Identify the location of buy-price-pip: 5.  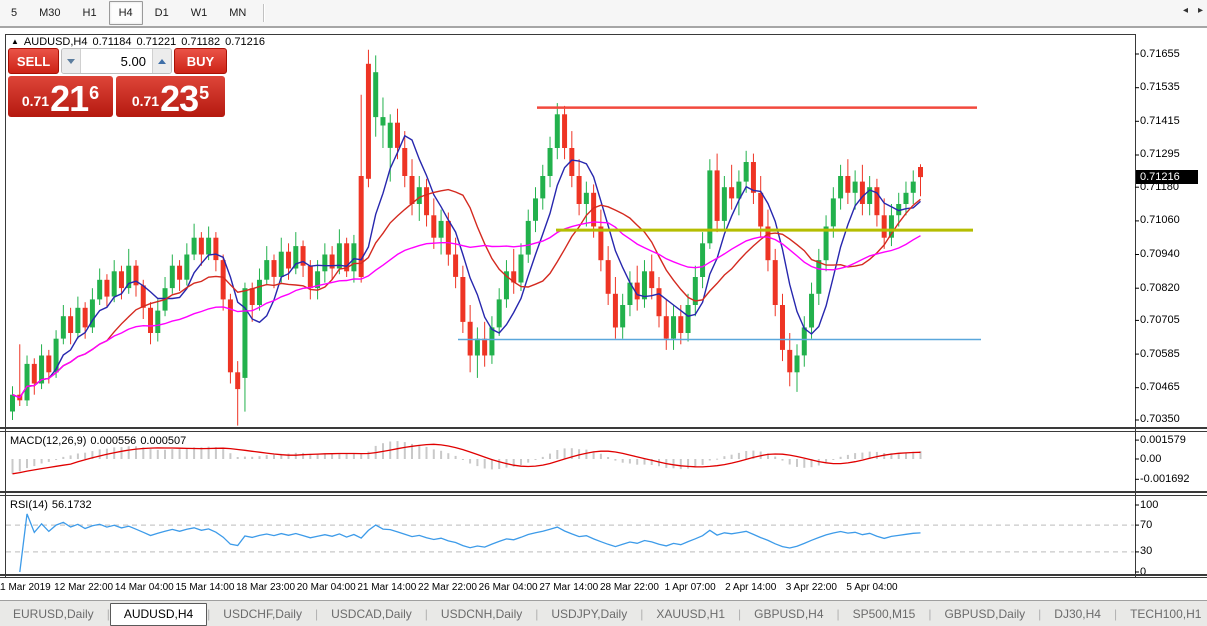
(204, 93).